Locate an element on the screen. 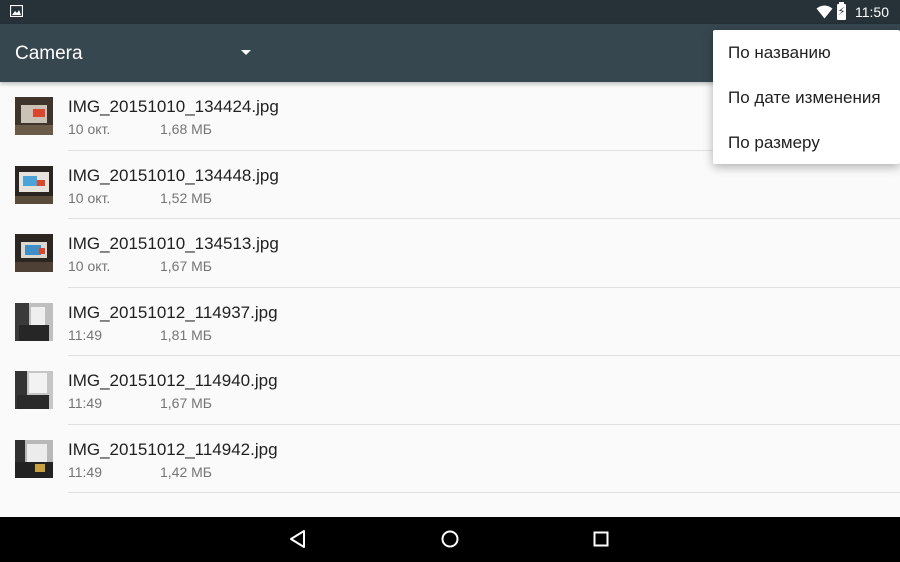  gallery-notification-icon is located at coordinates (16, 11).